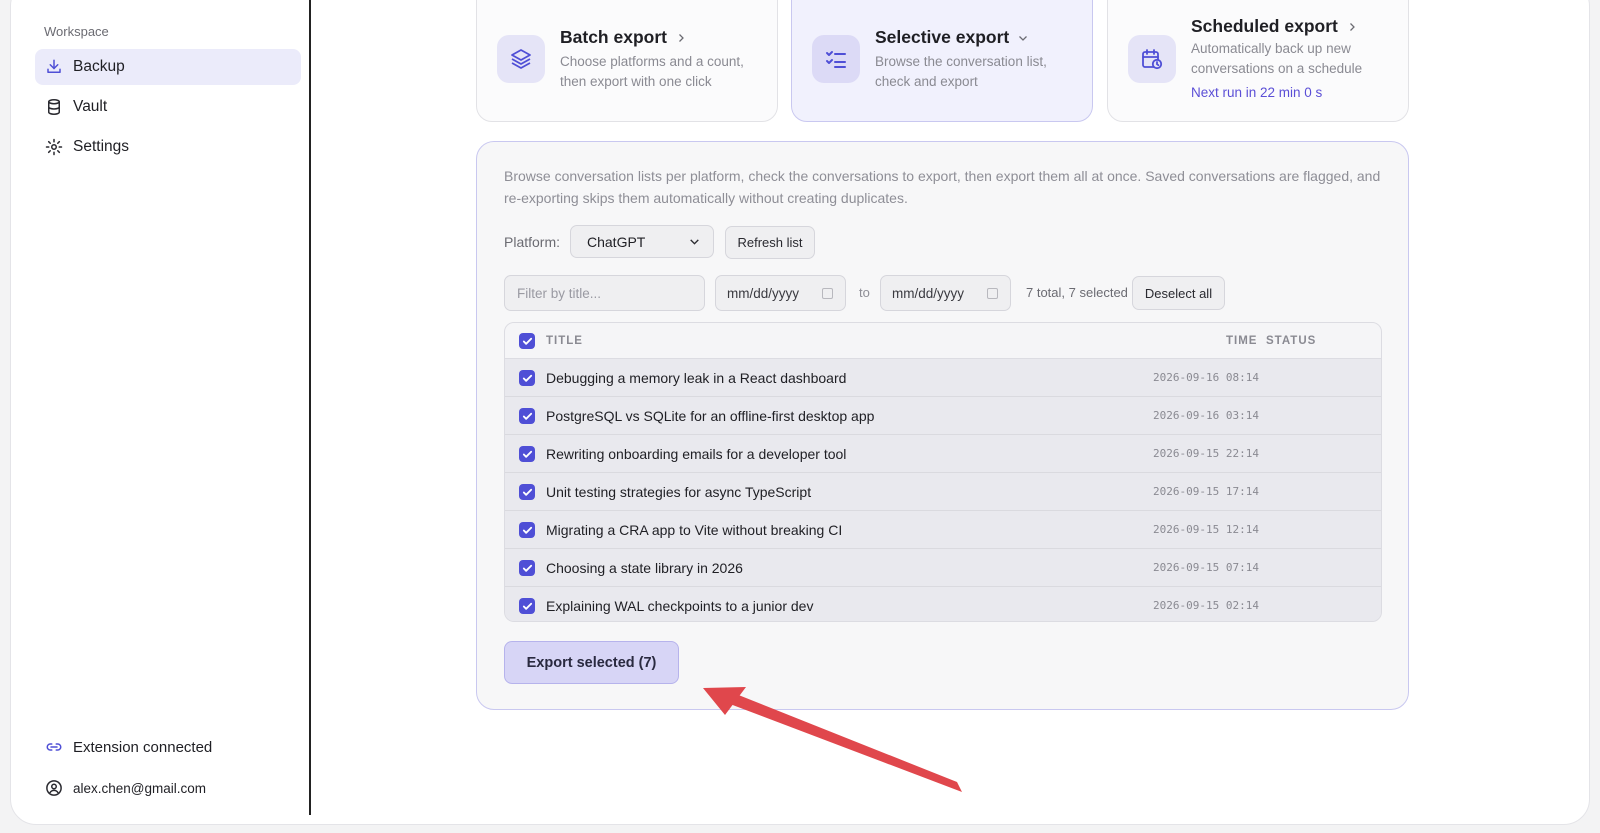 Image resolution: width=1600 pixels, height=833 pixels. Describe the element at coordinates (1178, 293) in the screenshot. I see `deselect-all-button: Deselect all` at that location.